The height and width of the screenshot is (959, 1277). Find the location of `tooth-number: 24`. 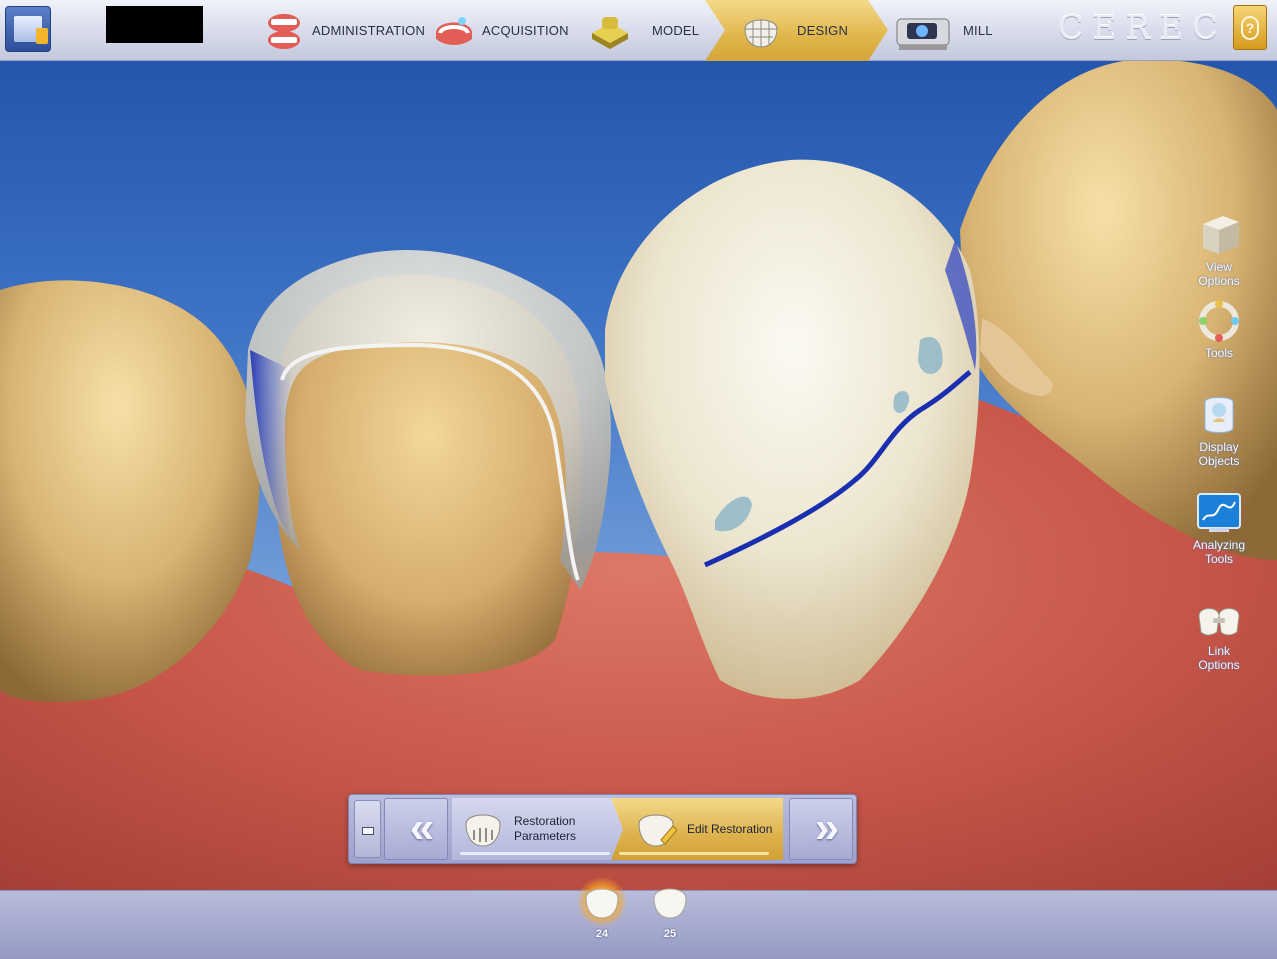

tooth-number: 24 is located at coordinates (602, 934).